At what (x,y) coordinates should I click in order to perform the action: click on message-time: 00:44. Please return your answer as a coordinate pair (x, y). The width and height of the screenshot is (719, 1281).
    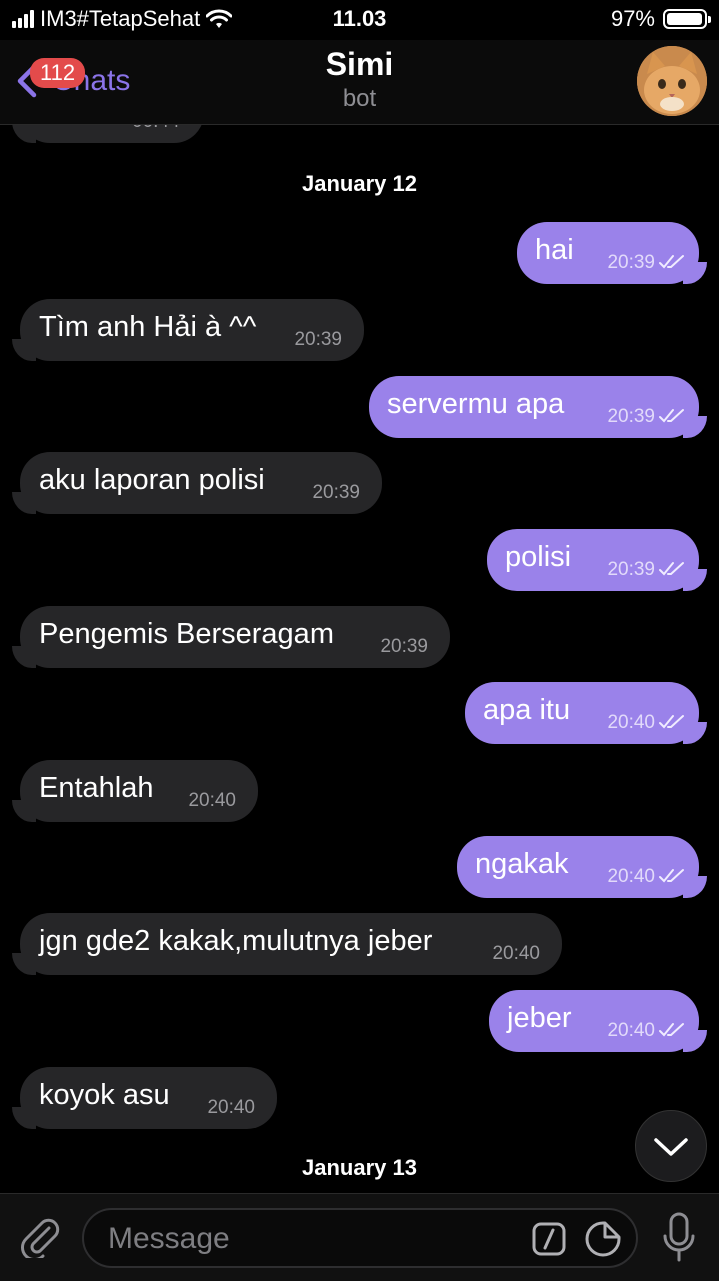
    Looking at the image, I should click on (156, 129).